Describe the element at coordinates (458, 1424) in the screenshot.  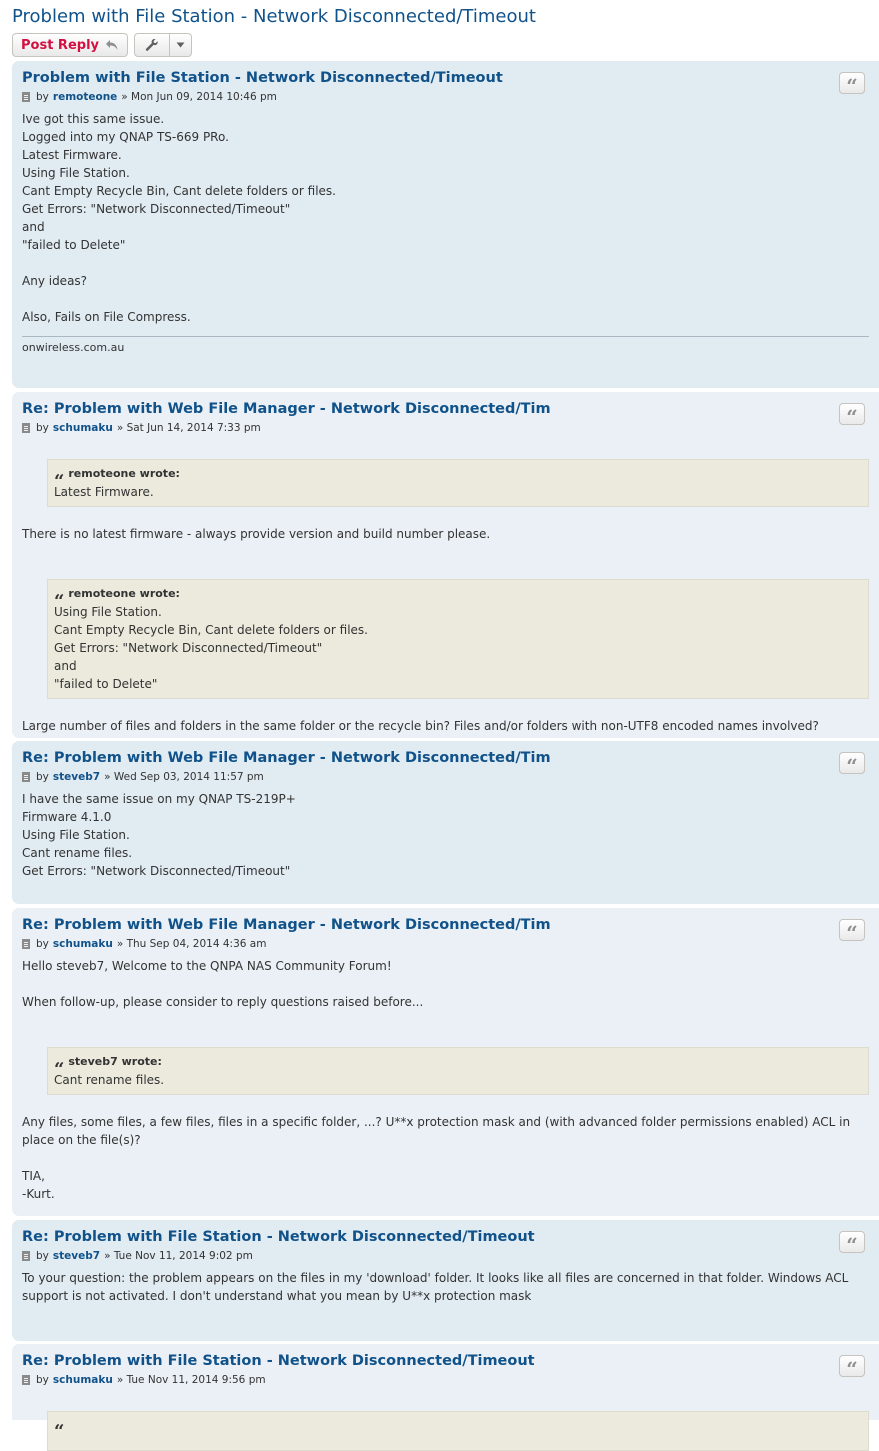
I see `quote-cite: “` at that location.